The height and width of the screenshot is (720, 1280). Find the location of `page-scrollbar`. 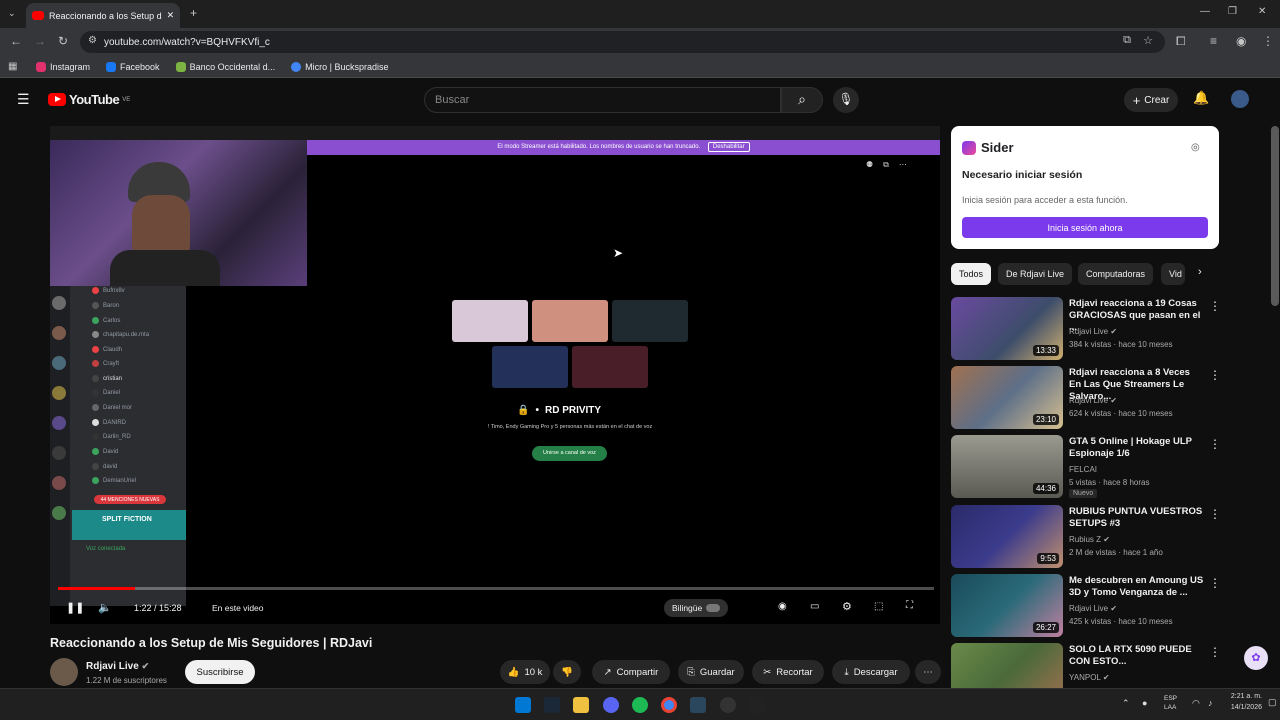

page-scrollbar is located at coordinates (1275, 216).